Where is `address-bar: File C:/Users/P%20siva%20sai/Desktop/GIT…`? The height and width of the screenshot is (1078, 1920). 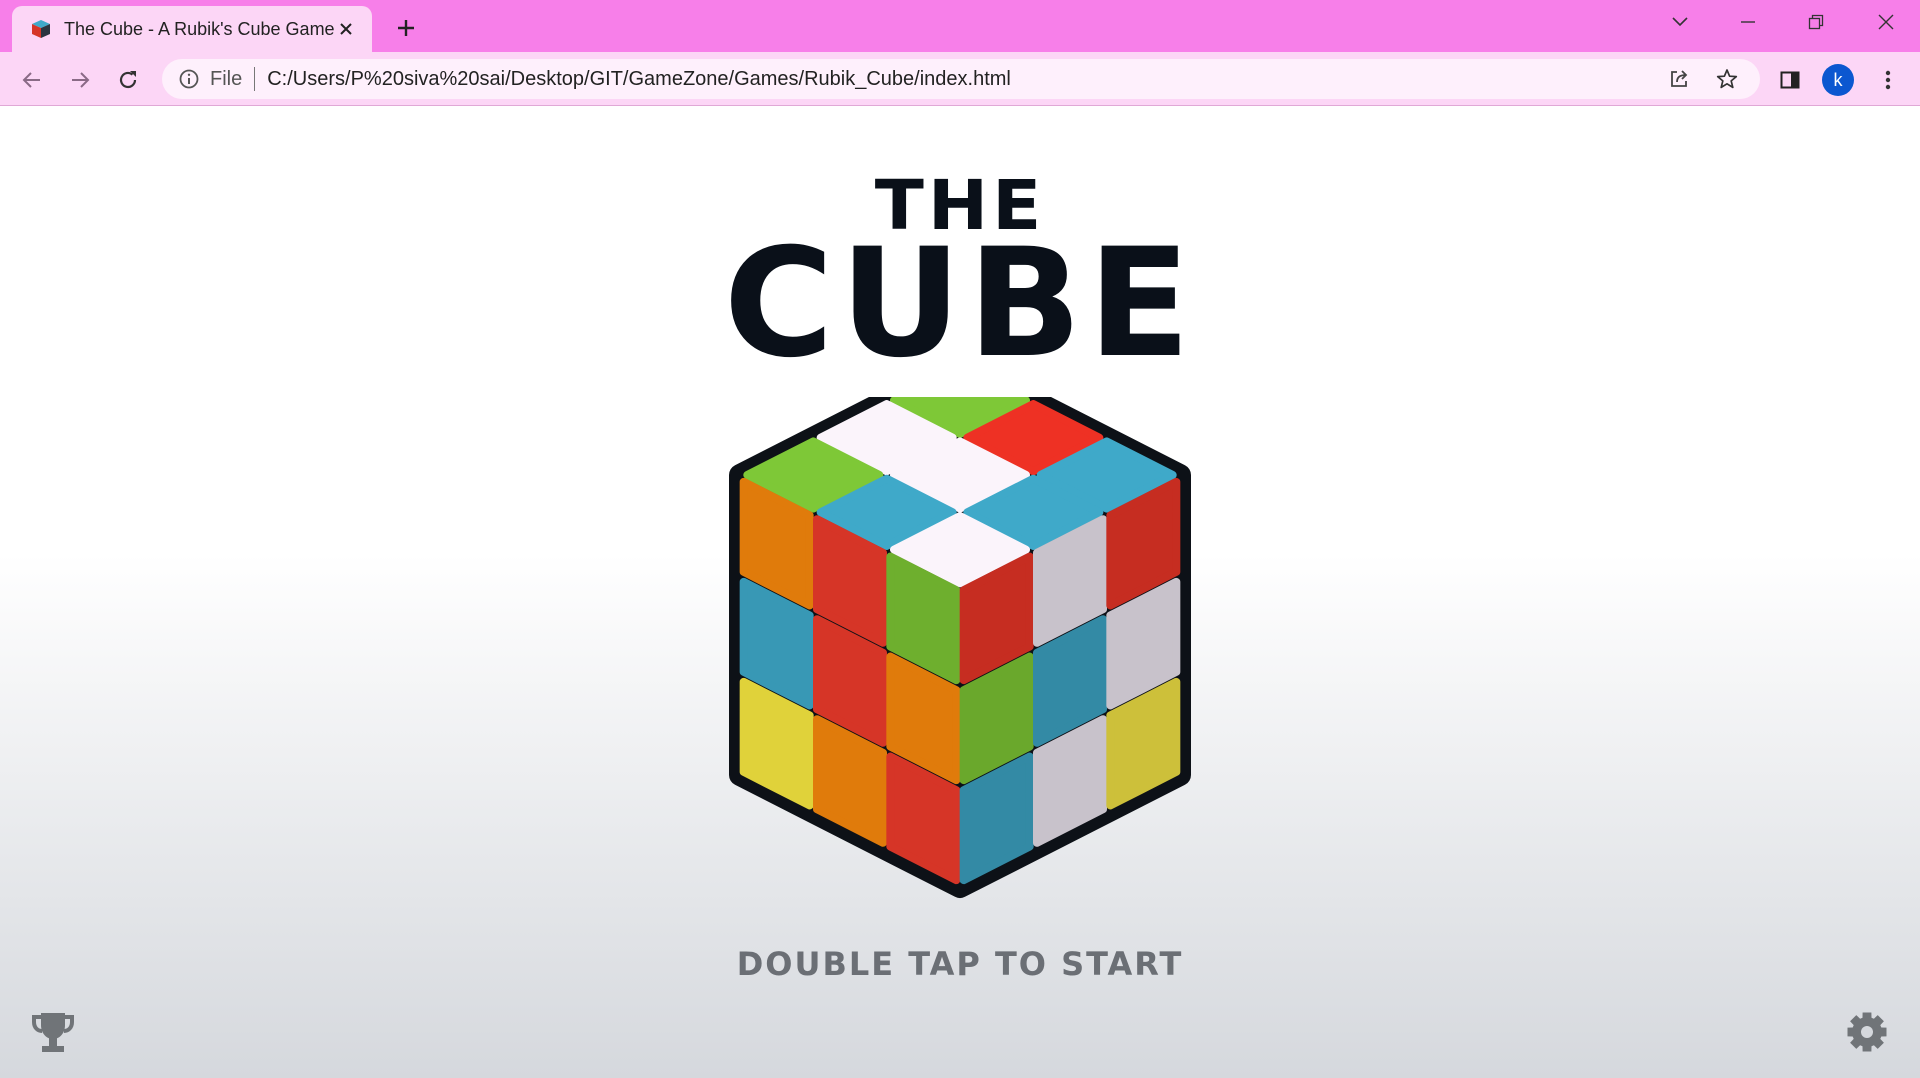
address-bar: File C:/Users/P%20siva%20sai/Desktop/GIT… is located at coordinates (961, 79).